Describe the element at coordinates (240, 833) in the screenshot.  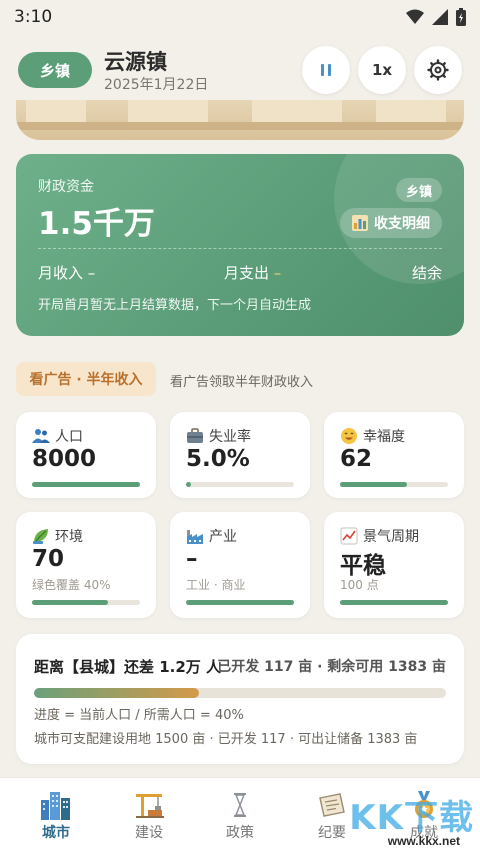
I see `tab-label: 政策` at that location.